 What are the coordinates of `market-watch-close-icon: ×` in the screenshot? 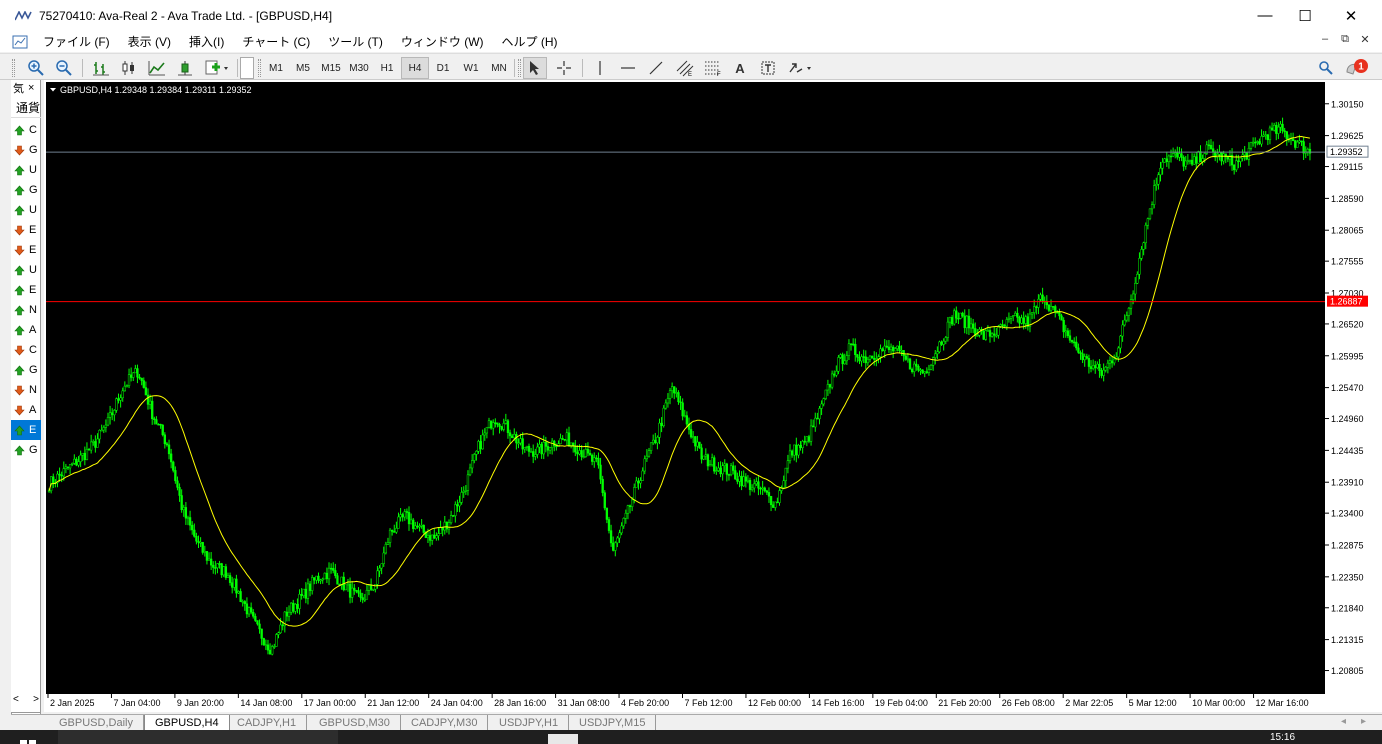 It's located at (31, 88).